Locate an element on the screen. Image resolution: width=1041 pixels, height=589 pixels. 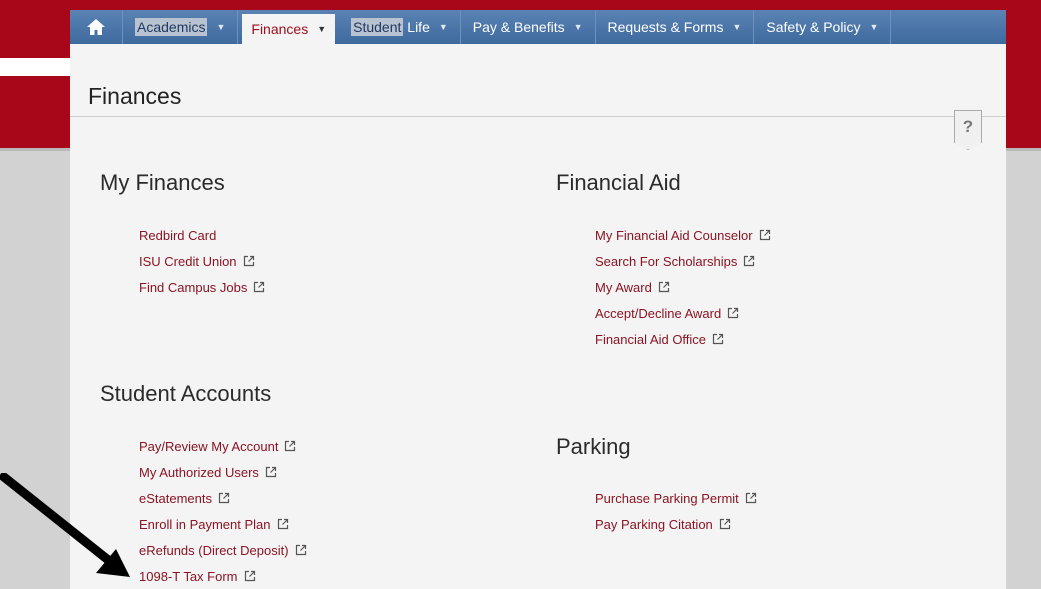
link-financial-aid-counselor: My Financial Aid Counselor is located at coordinates (683, 235).